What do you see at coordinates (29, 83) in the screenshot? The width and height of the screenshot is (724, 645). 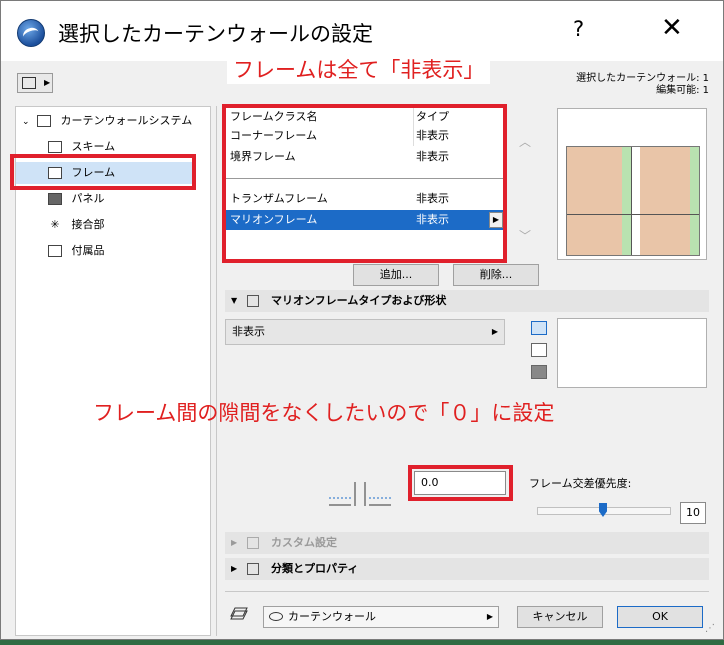 I see `favorites-icon` at bounding box center [29, 83].